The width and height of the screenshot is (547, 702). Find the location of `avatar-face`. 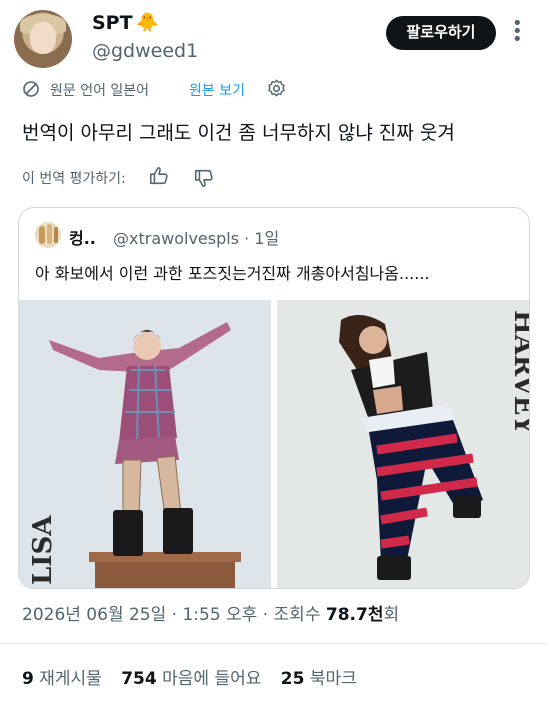

avatar-face is located at coordinates (43, 38).